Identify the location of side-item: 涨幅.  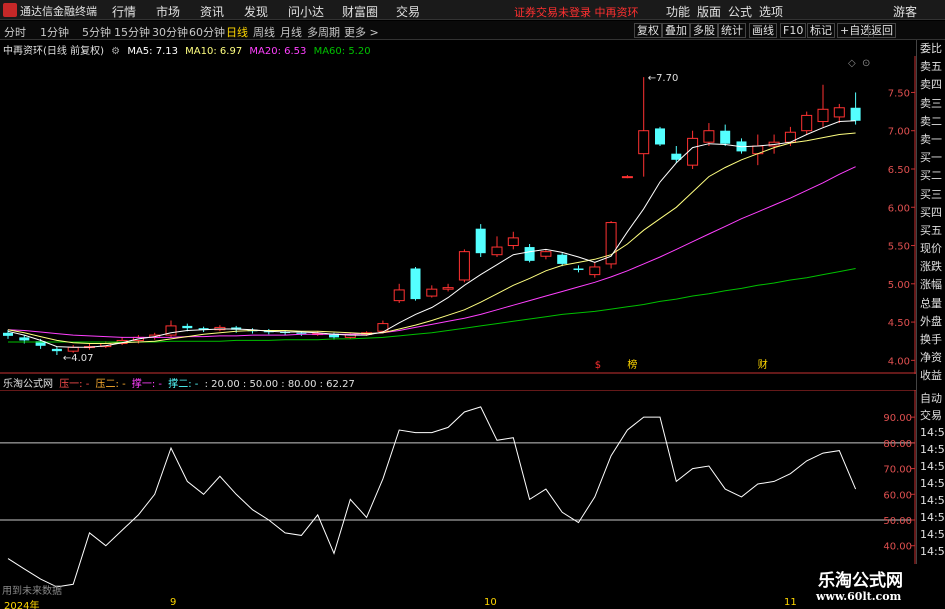
(931, 285).